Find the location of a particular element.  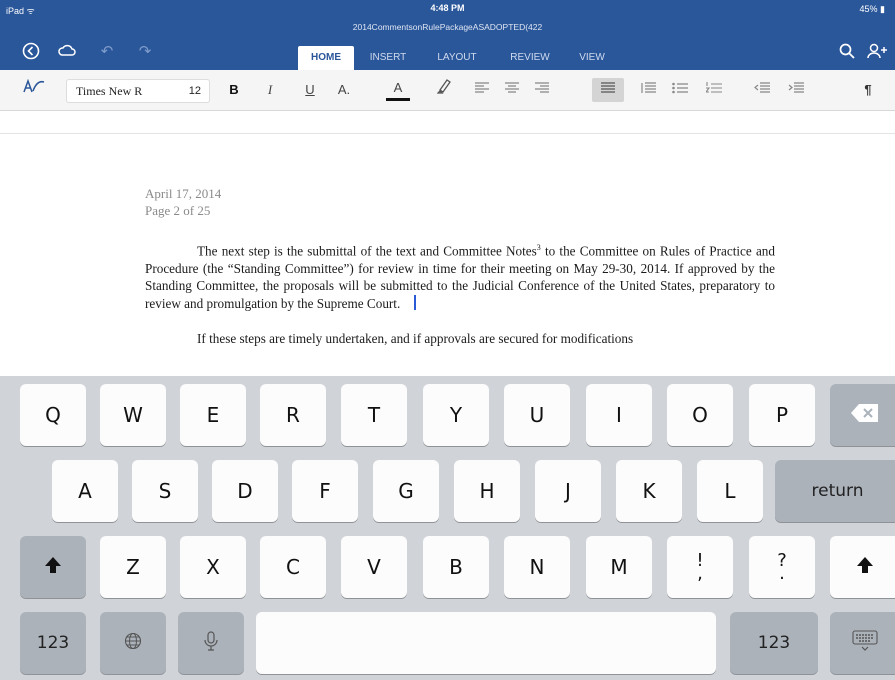

keyboard-dismiss-icon is located at coordinates (865, 643).